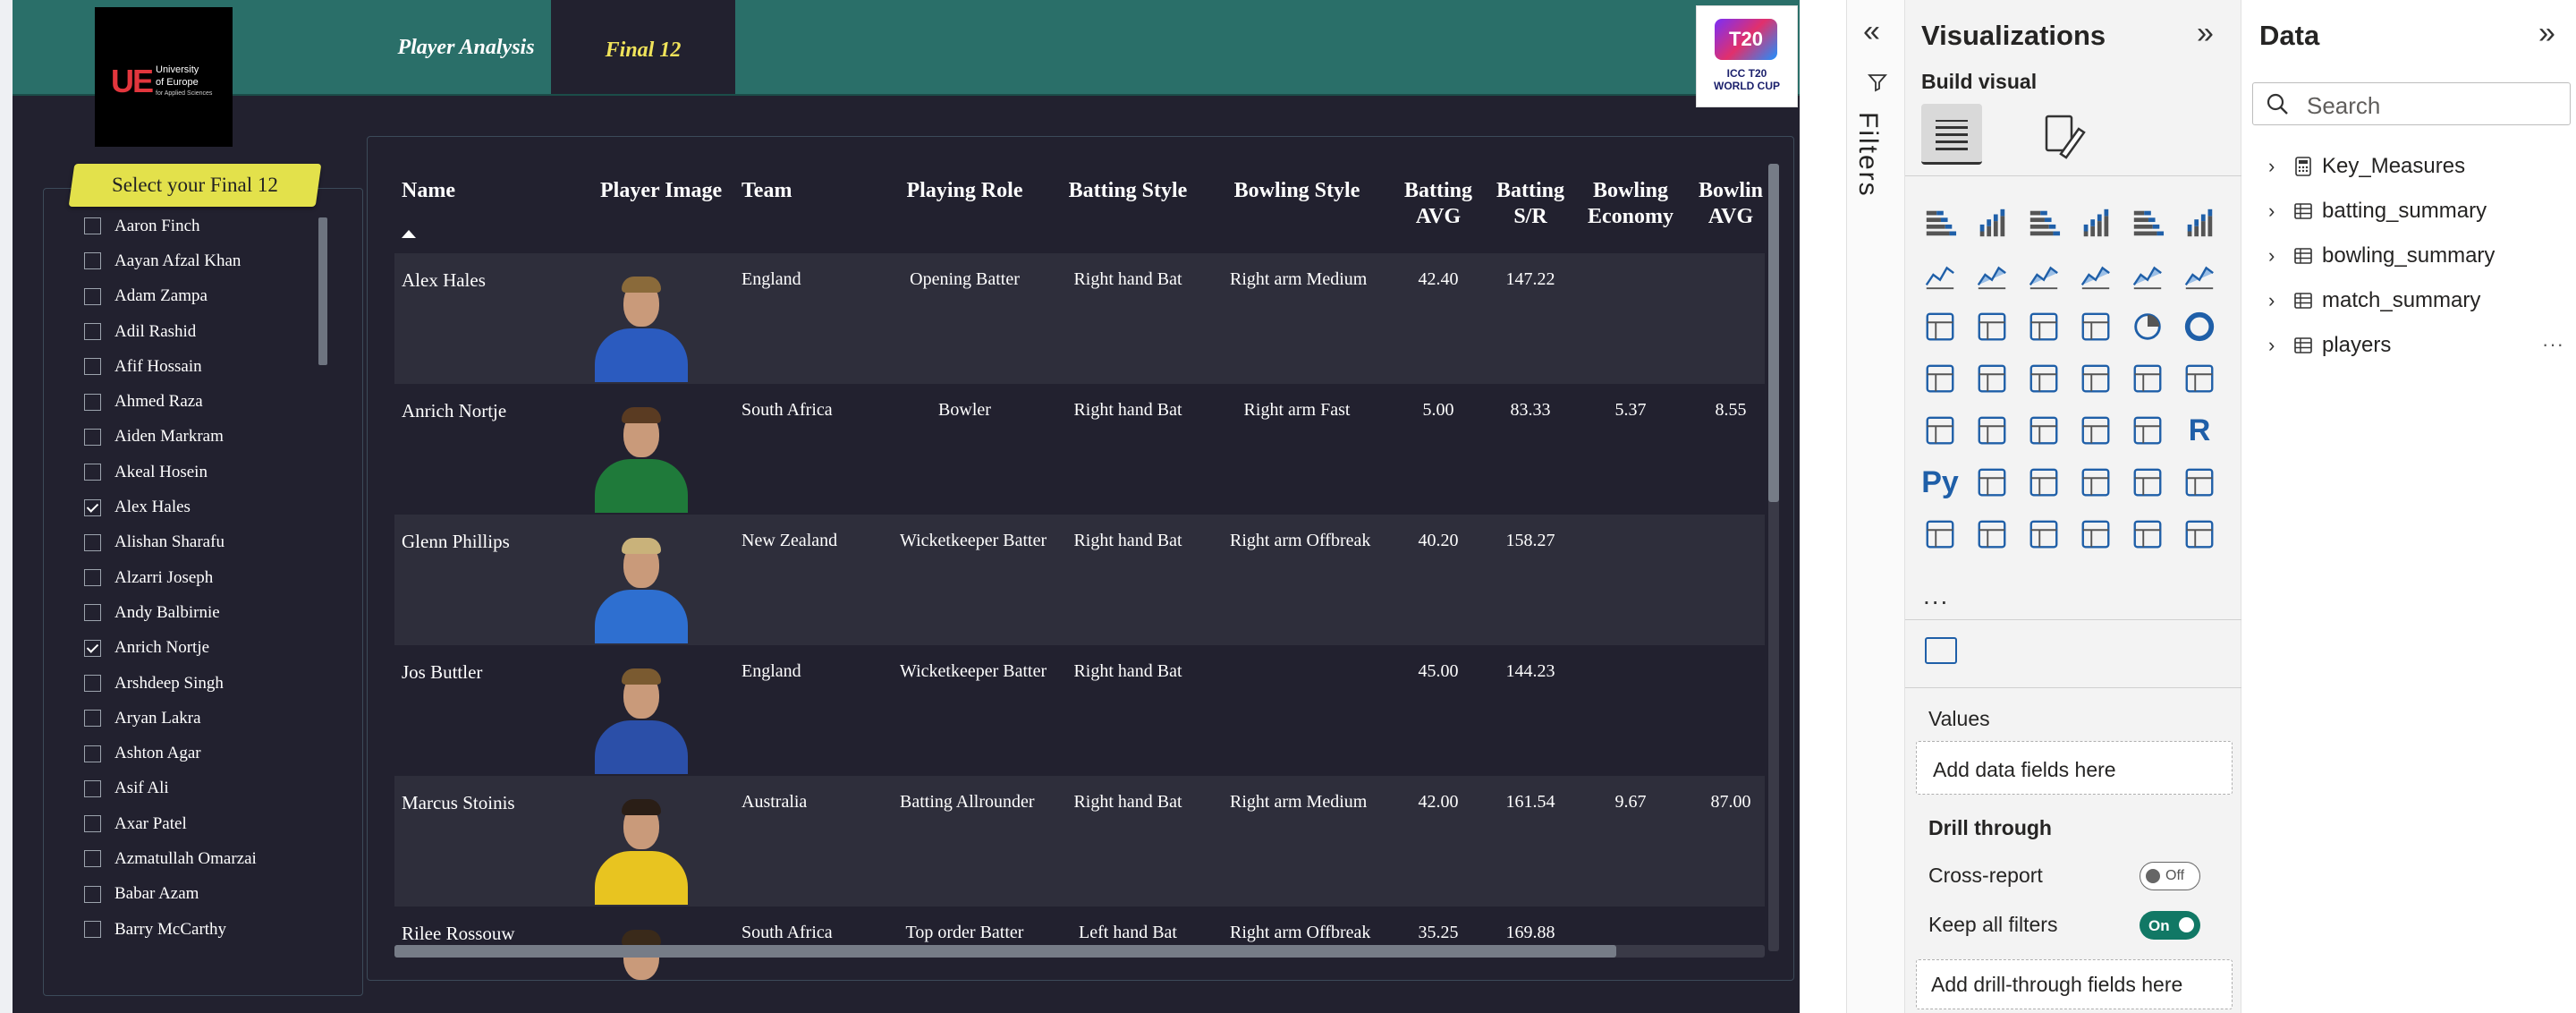 Image resolution: width=2576 pixels, height=1013 pixels. I want to click on python-visual-icon: Py, so click(1940, 482).